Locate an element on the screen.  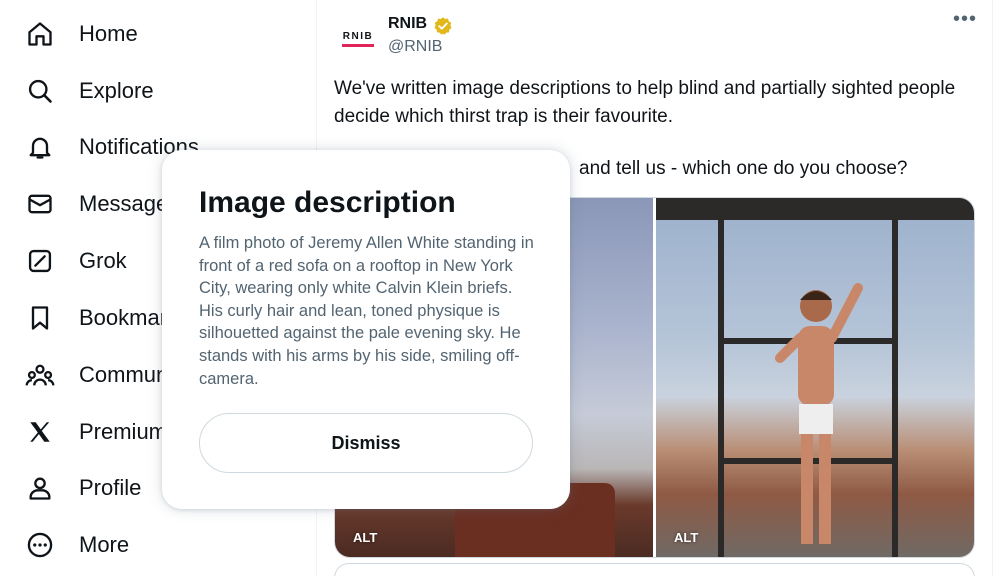
search-icon is located at coordinates (40, 91).